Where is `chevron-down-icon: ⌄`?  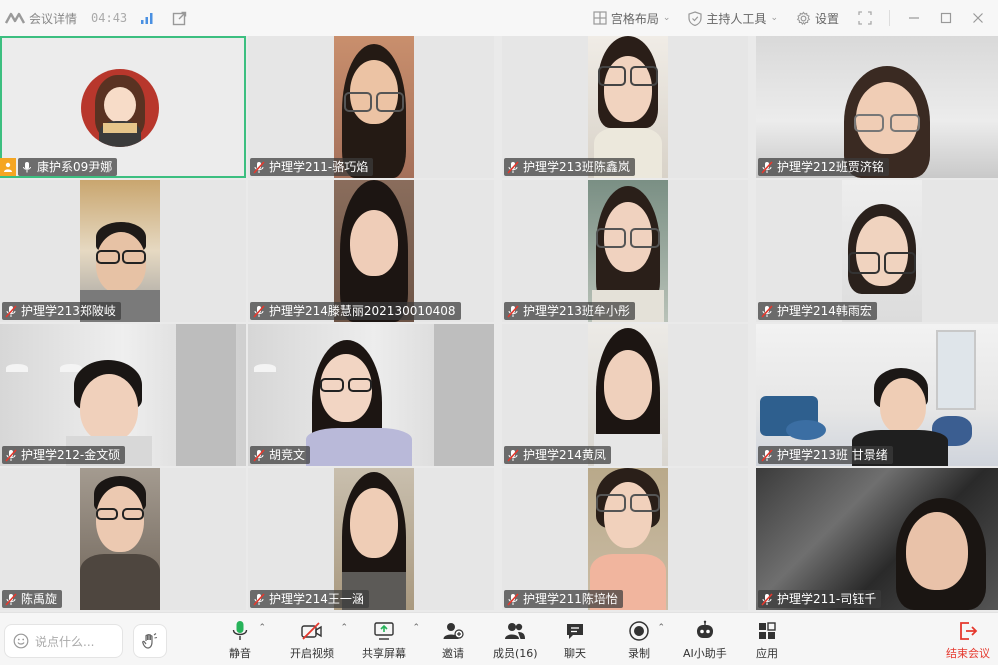 chevron-down-icon: ⌄ is located at coordinates (666, 18).